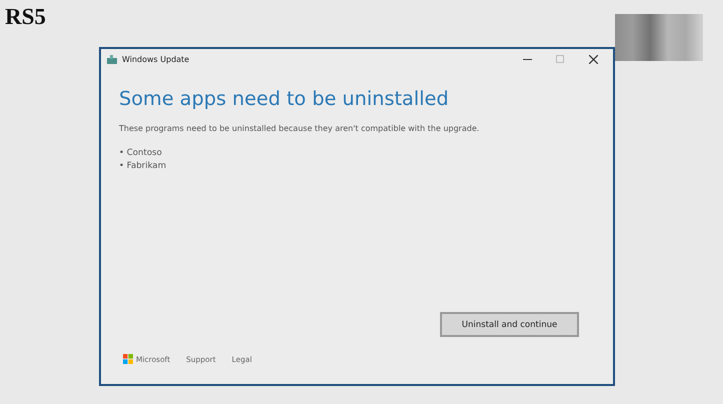 Image resolution: width=723 pixels, height=404 pixels. What do you see at coordinates (128, 359) in the screenshot?
I see `microsoft-logo-icon` at bounding box center [128, 359].